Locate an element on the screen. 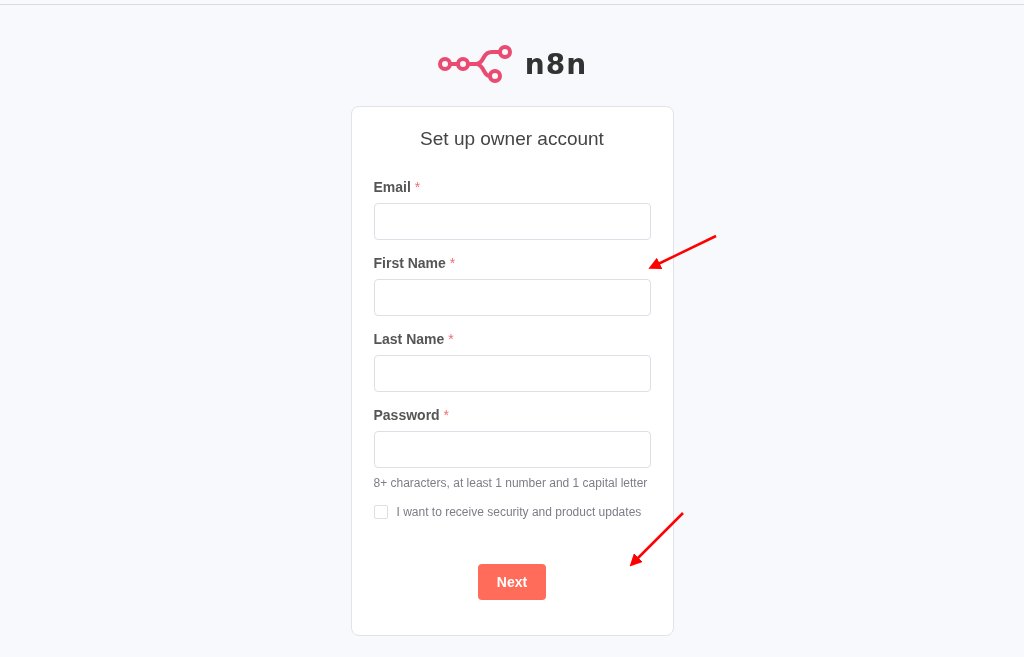  field-label: First Name * is located at coordinates (415, 263).